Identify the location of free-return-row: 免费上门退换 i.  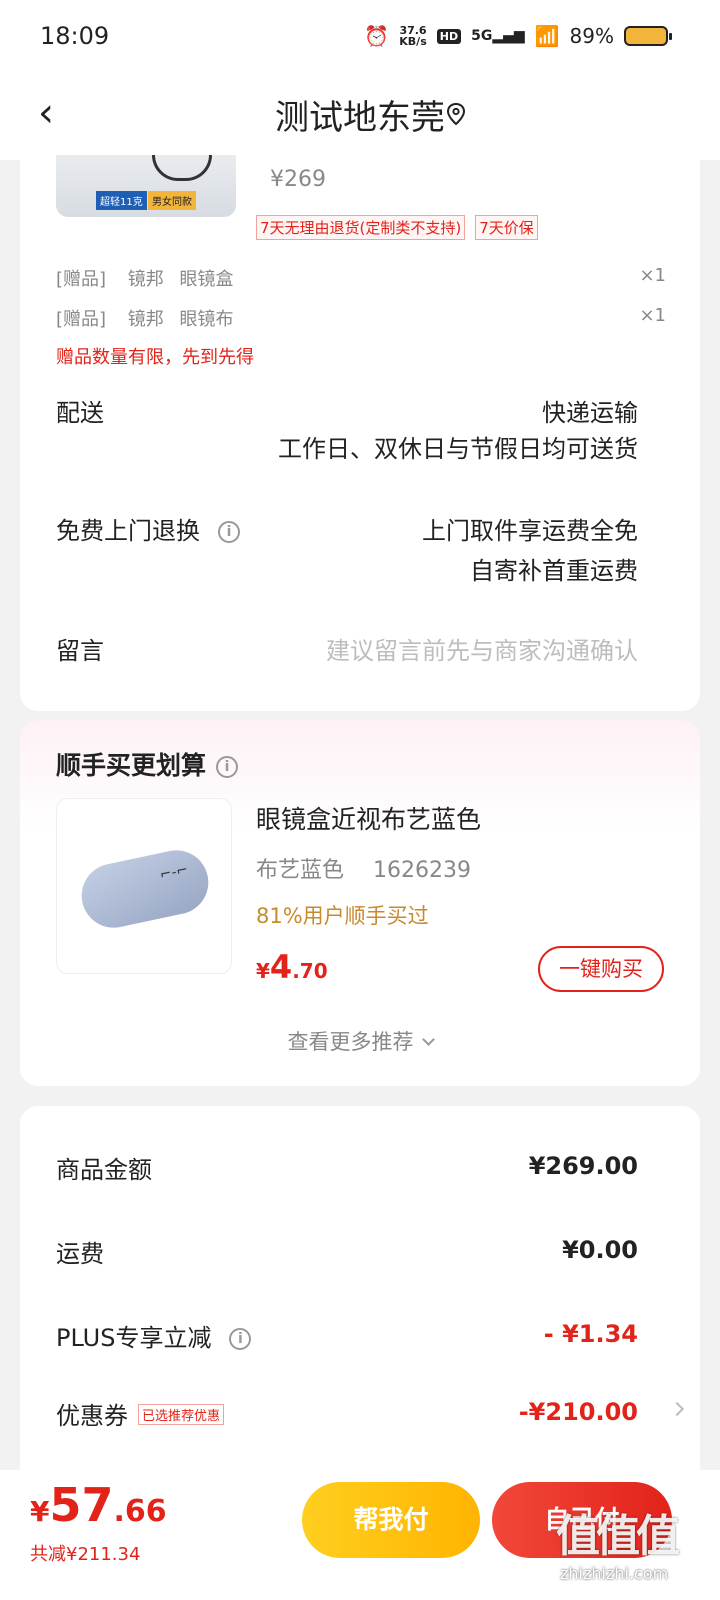
(148, 528).